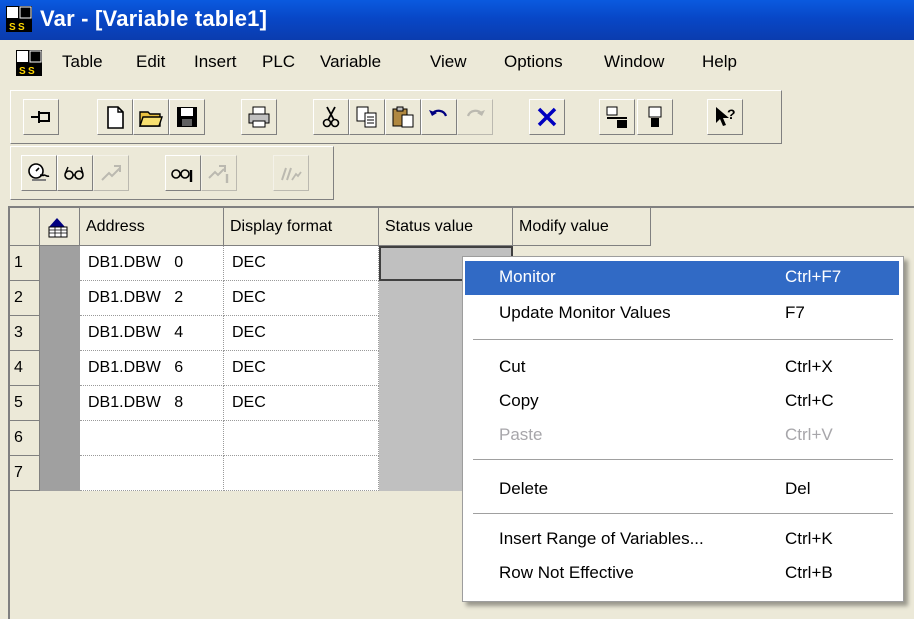 This screenshot has width=914, height=619. Describe the element at coordinates (617, 117) in the screenshot. I see `network-button` at that location.